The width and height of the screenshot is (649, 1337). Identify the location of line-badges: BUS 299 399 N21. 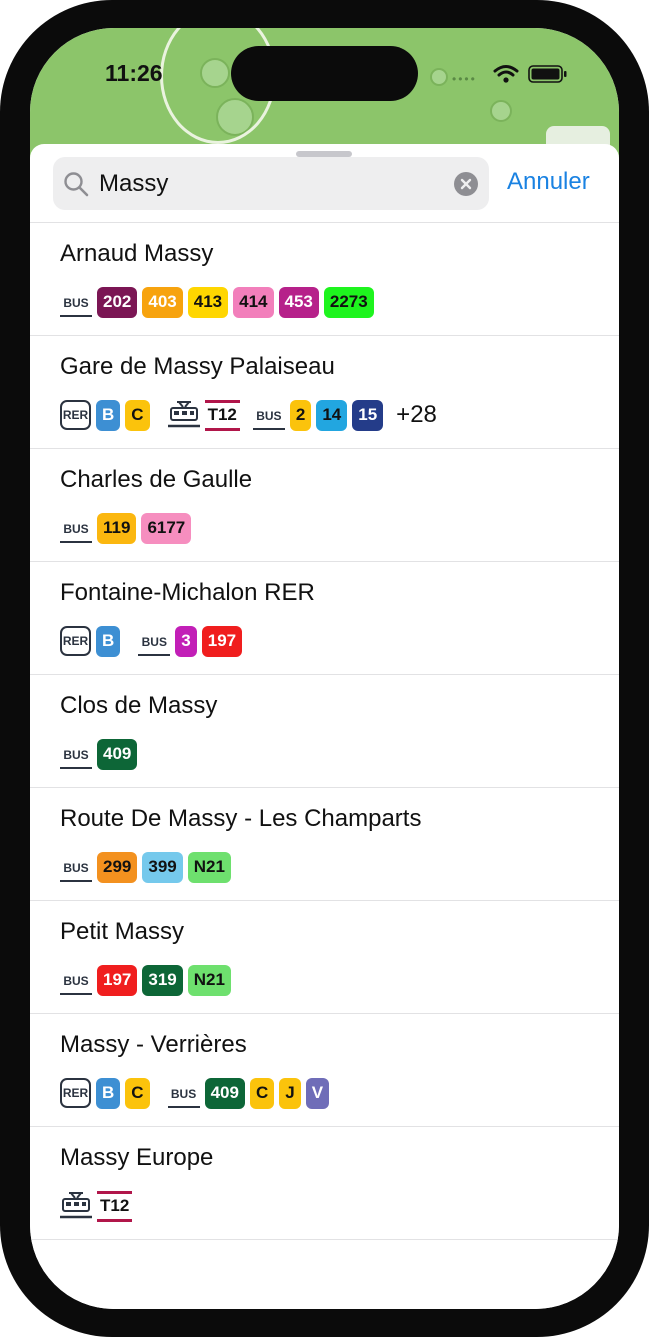
(148, 867).